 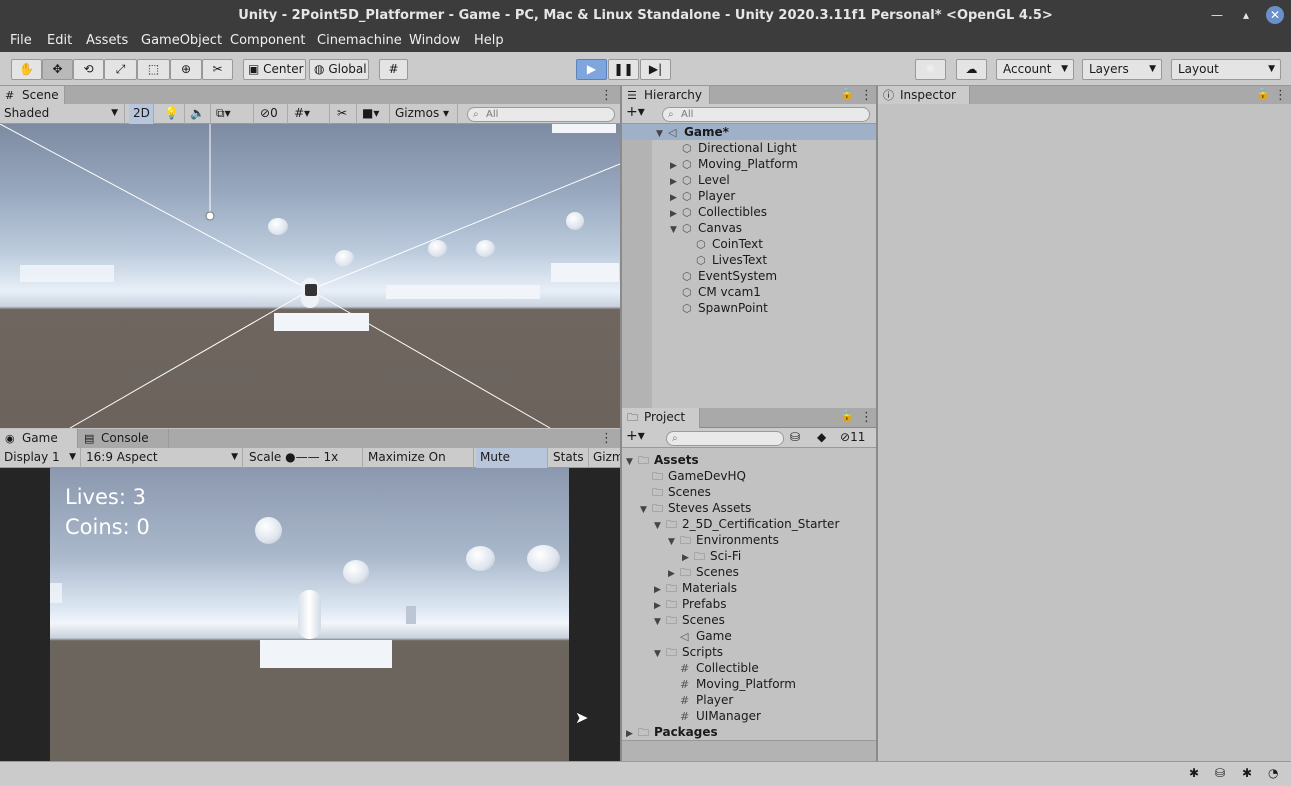 What do you see at coordinates (725, 438) in the screenshot?
I see `project-search-input: ⌕` at bounding box center [725, 438].